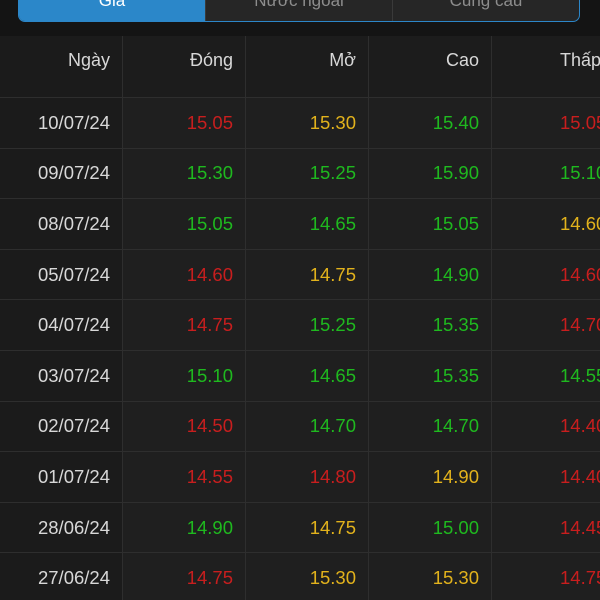  What do you see at coordinates (61, 60) in the screenshot?
I see `header-date: Ngày` at bounding box center [61, 60].